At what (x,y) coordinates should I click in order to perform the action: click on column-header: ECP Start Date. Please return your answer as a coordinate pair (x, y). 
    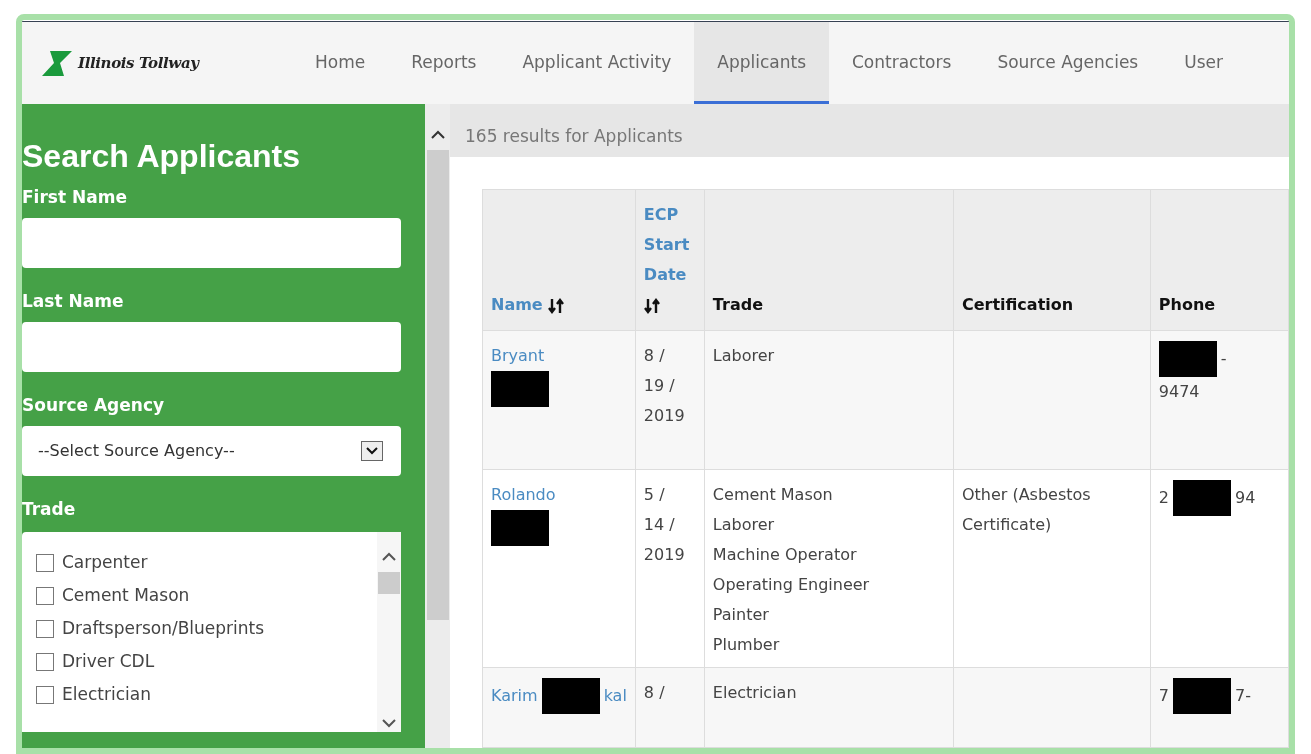
    Looking at the image, I should click on (670, 260).